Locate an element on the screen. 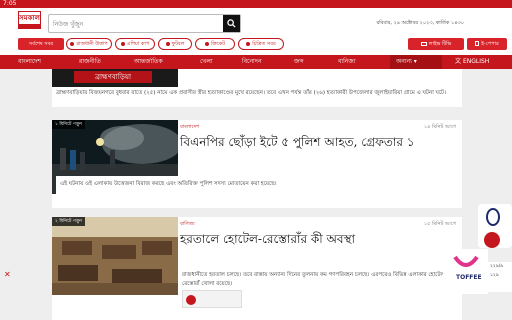  toffee-ad is located at coordinates (465, 271).